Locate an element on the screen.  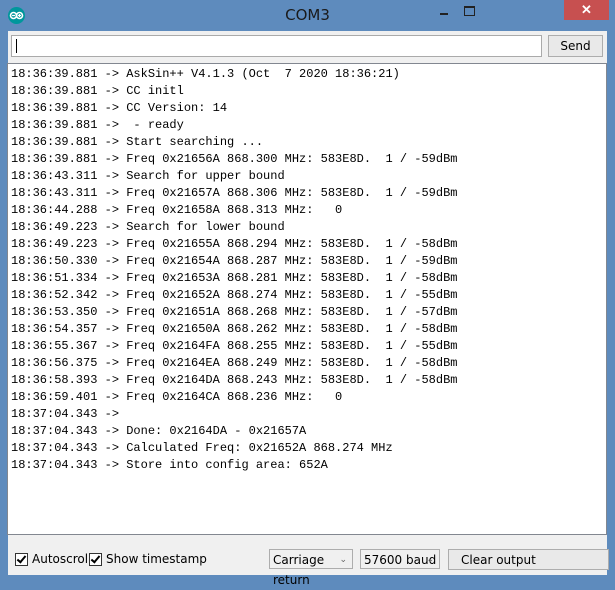
close-icon: ✕ is located at coordinates (586, 9).